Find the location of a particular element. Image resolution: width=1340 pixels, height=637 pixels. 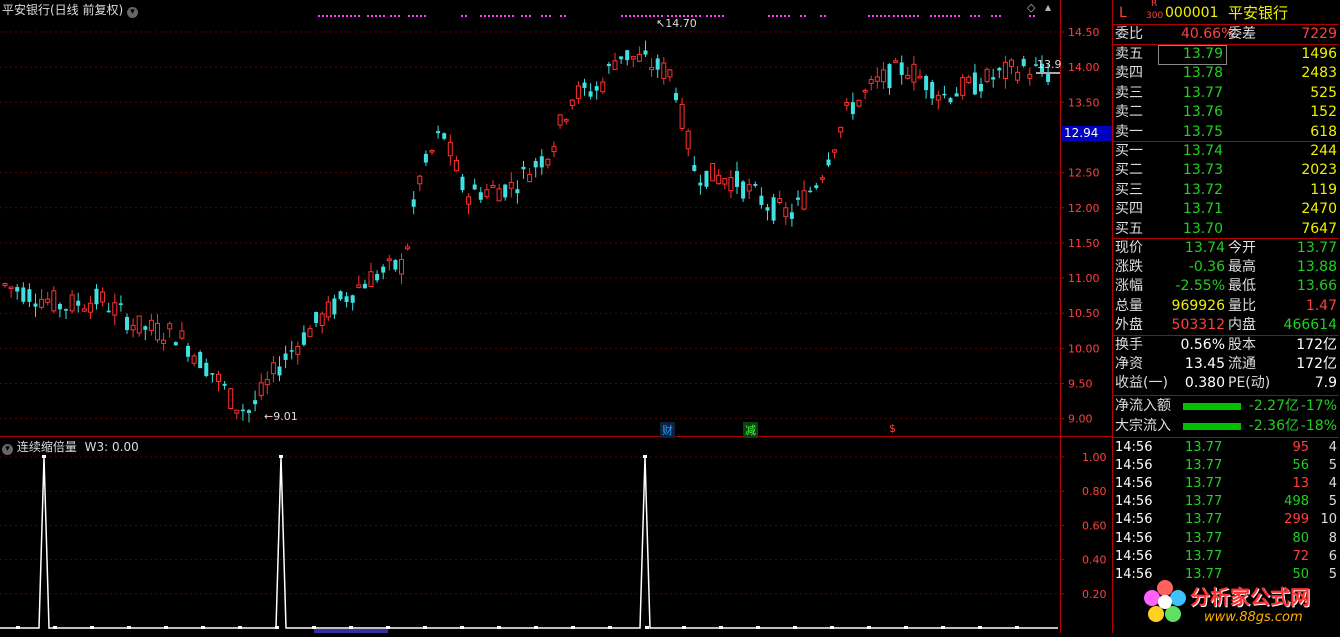

index-flag-bottom: 300 is located at coordinates (1155, 16).